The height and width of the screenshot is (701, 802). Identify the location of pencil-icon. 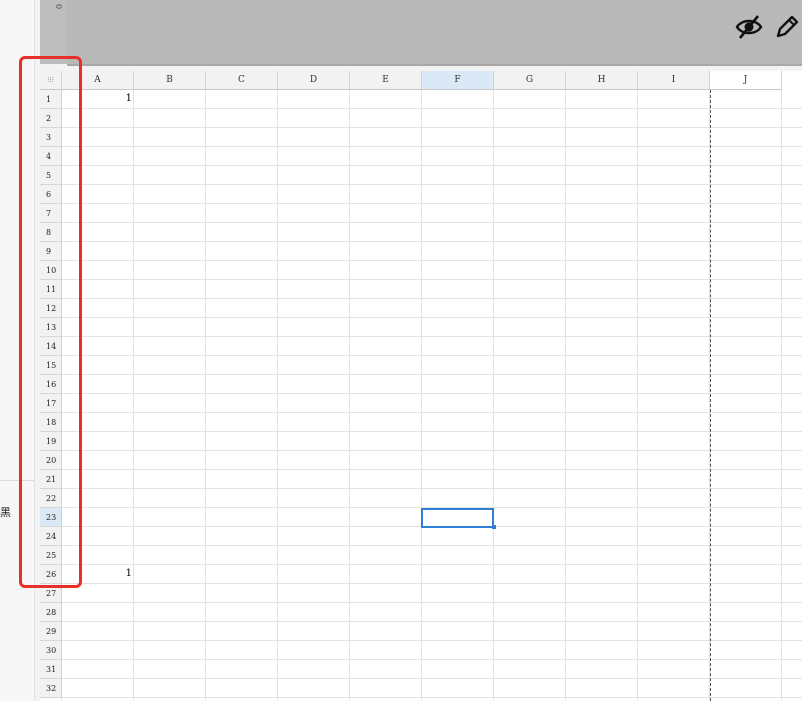
(787, 27).